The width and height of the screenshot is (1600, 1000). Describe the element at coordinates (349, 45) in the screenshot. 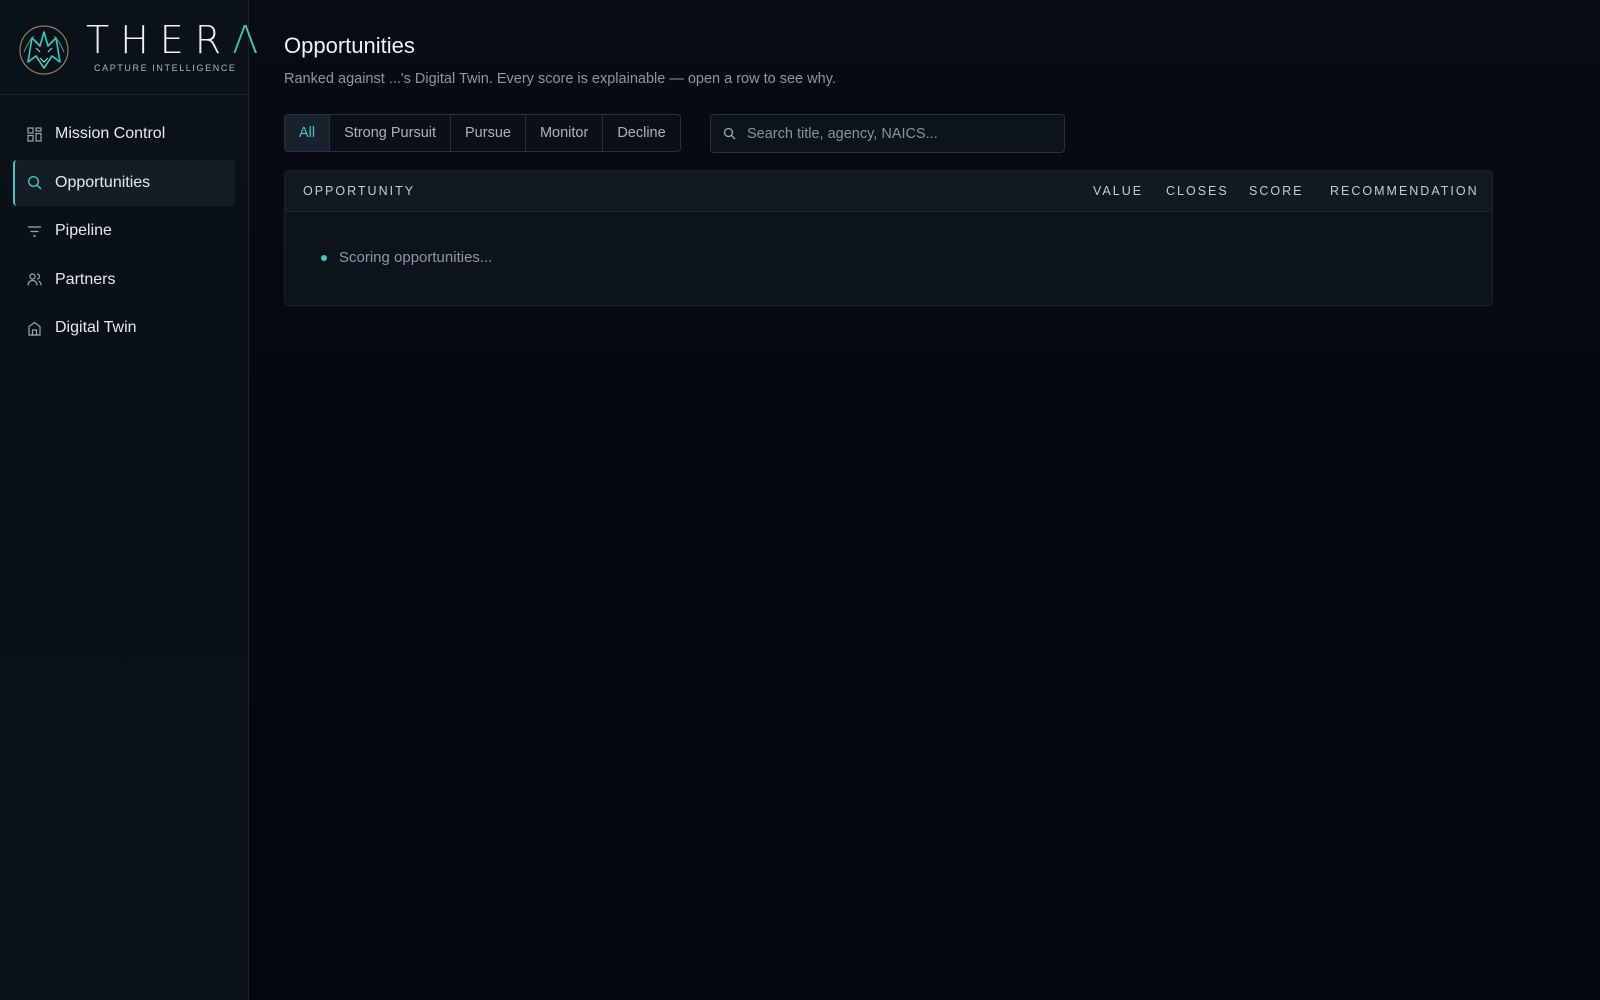

I see `page-title: Opportunities` at that location.